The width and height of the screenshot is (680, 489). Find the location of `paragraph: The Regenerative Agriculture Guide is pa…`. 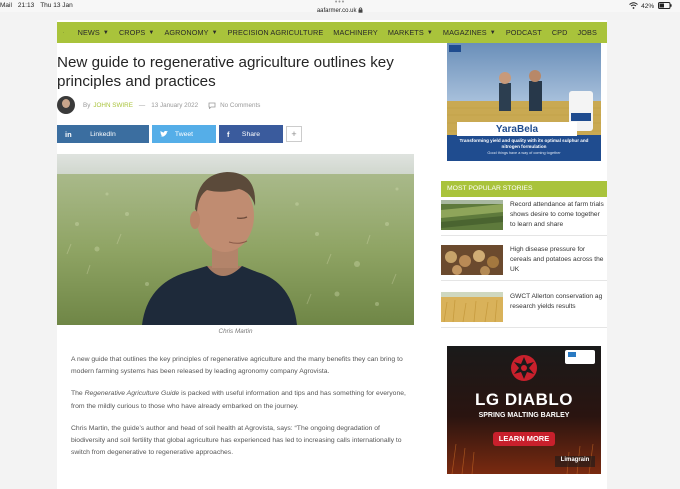

paragraph: The Regenerative Agriculture Guide is pa… is located at coordinates (238, 400).